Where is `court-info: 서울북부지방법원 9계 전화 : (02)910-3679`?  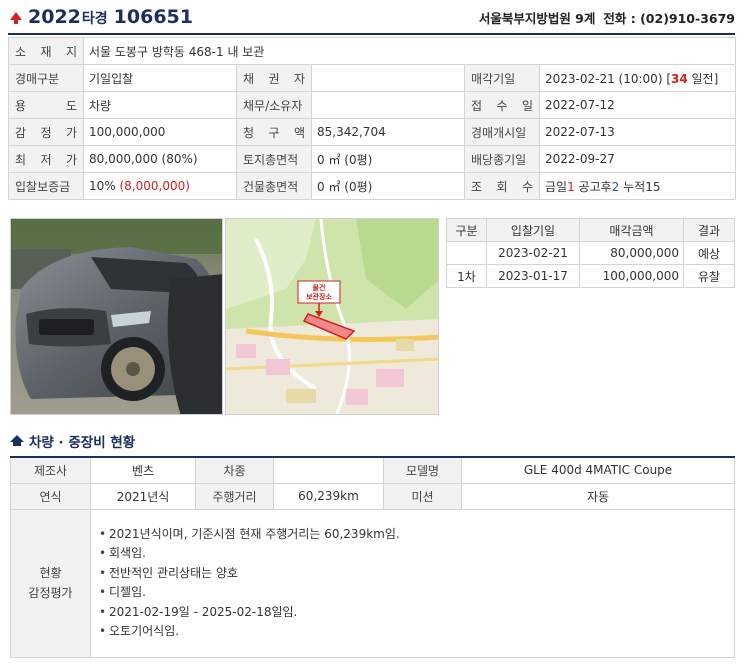
court-info: 서울북부지방법원 9계 전화 : (02)910-3679 is located at coordinates (607, 17).